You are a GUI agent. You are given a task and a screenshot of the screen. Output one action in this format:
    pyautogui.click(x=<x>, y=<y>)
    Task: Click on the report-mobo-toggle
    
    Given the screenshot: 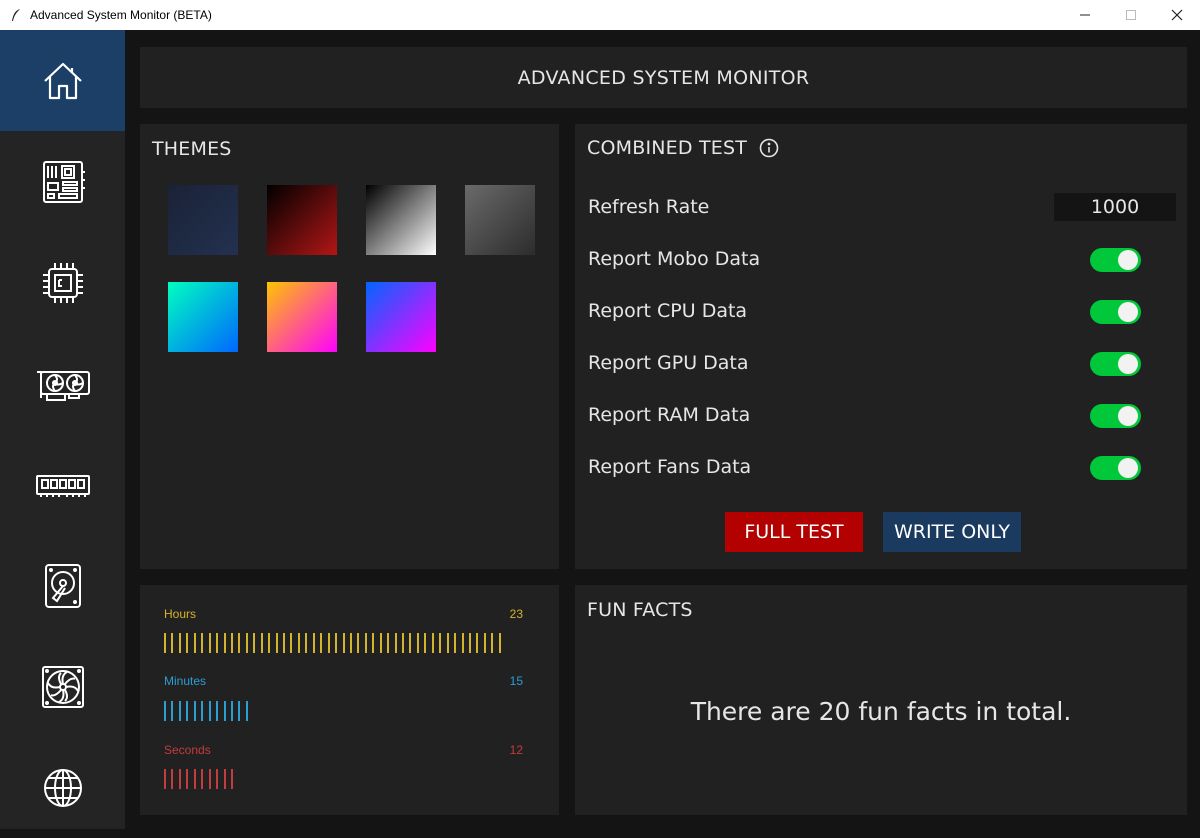 What is the action you would take?
    pyautogui.click(x=1115, y=260)
    